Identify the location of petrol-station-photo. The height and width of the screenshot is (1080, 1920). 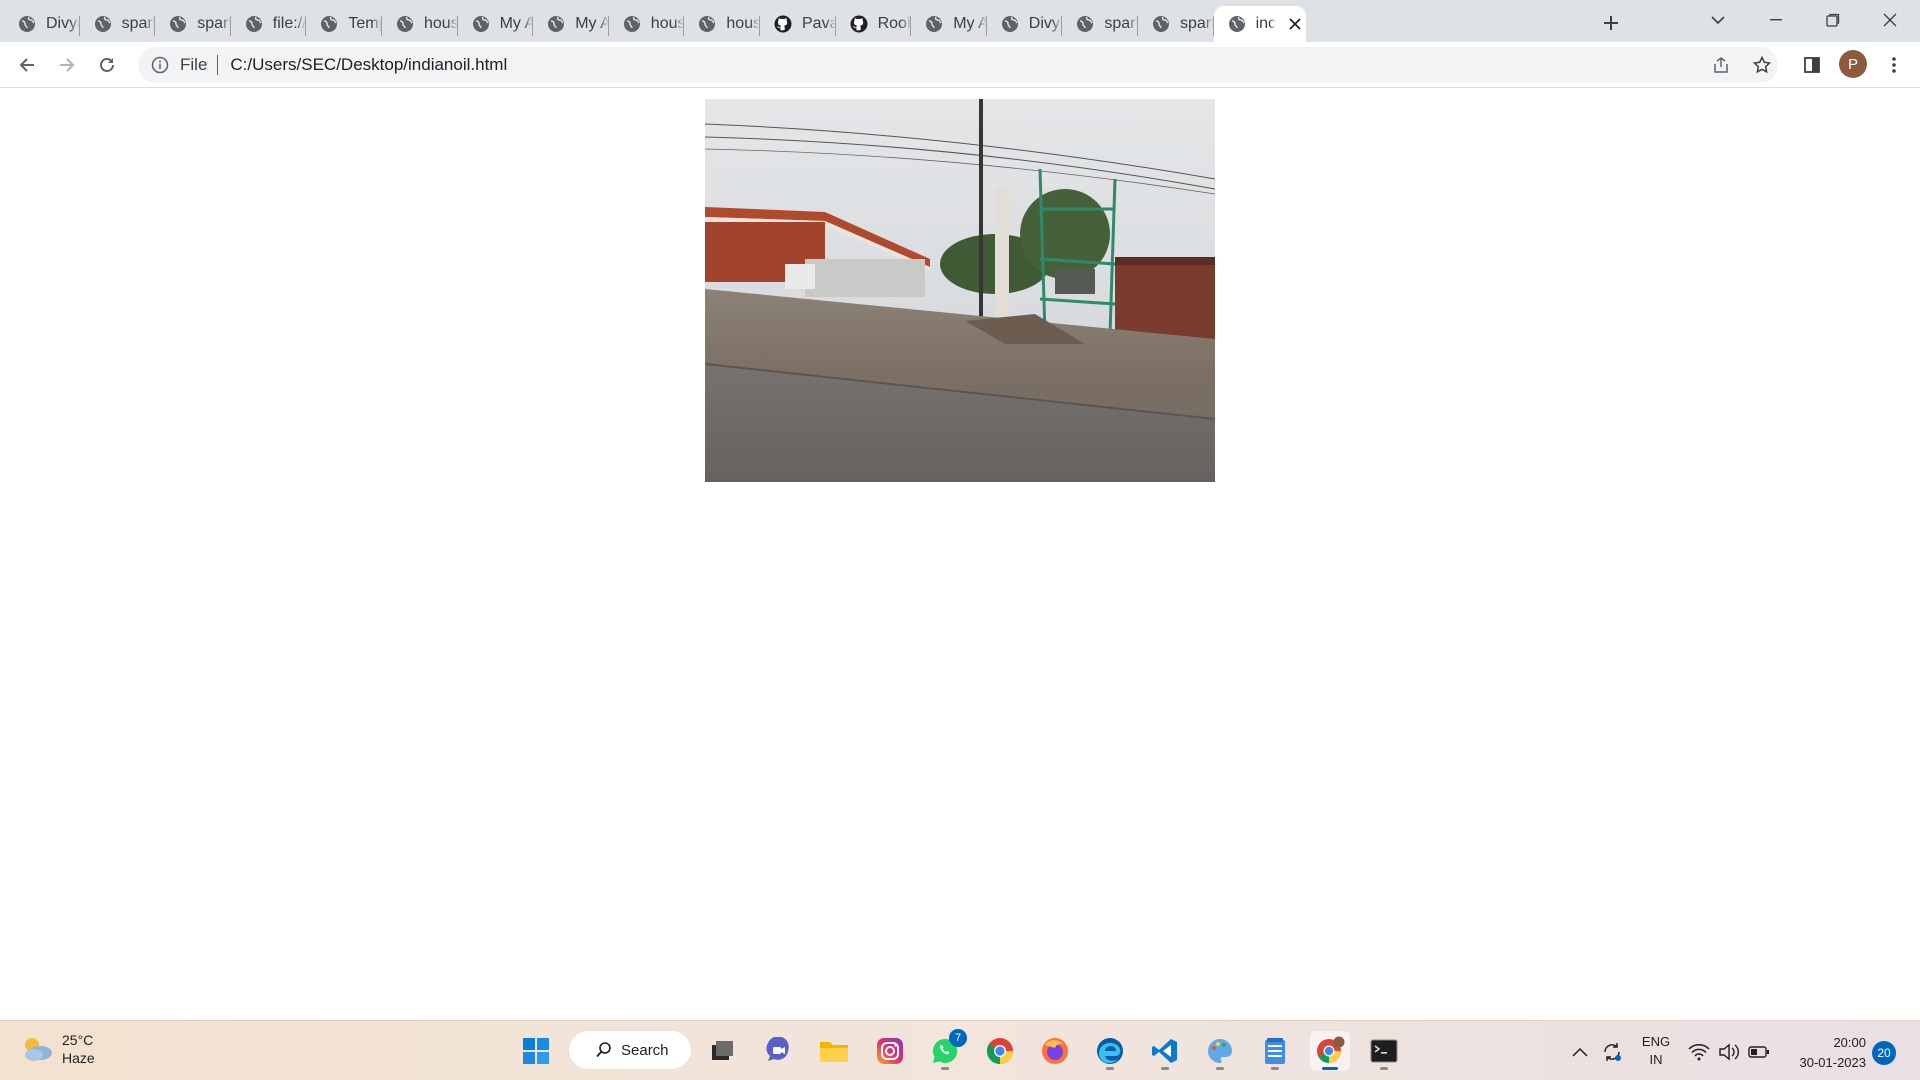
(960, 290).